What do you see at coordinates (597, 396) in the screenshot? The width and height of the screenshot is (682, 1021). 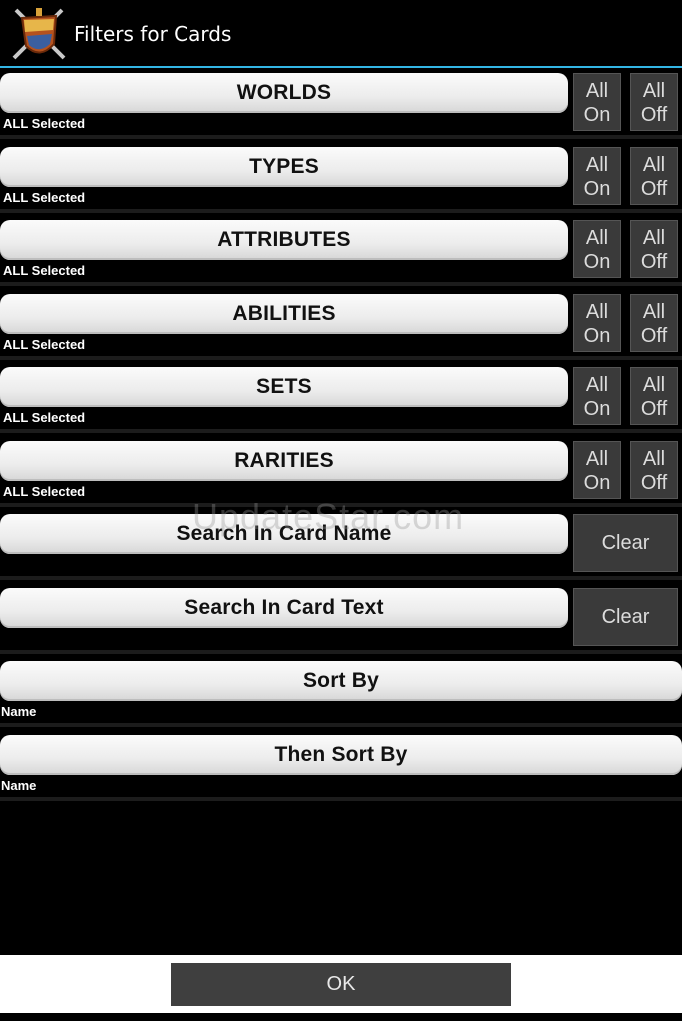 I see `sets-all-on-button: All On` at bounding box center [597, 396].